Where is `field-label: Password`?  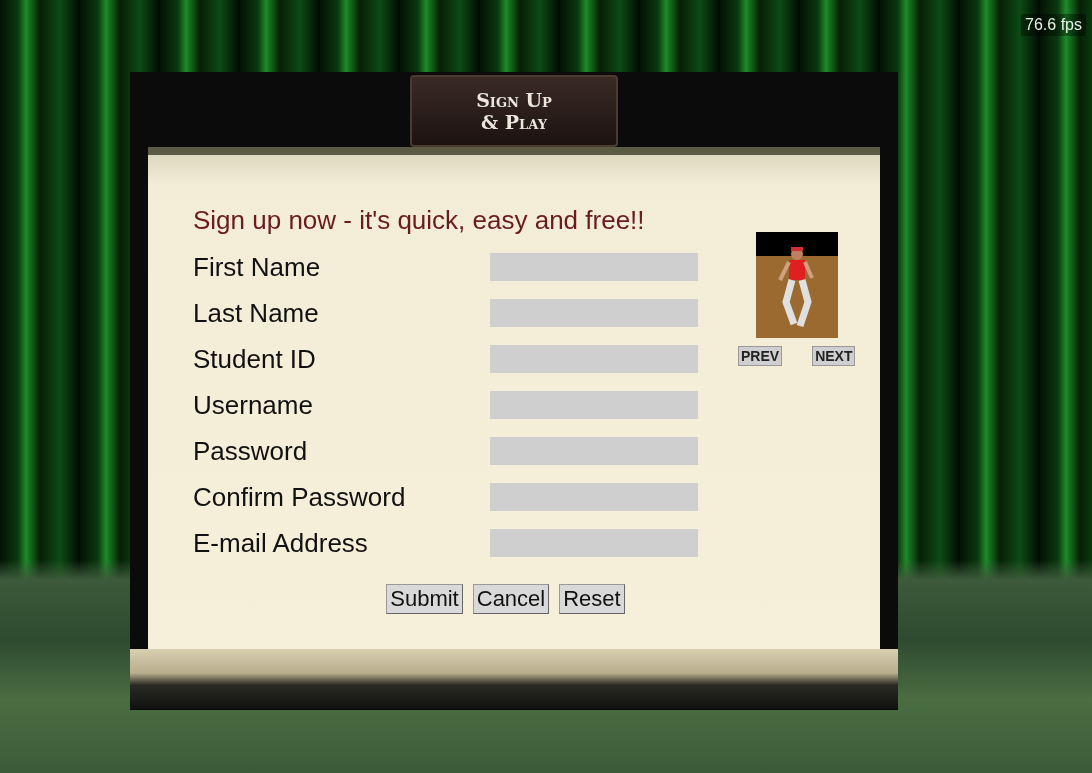 field-label: Password is located at coordinates (251, 451).